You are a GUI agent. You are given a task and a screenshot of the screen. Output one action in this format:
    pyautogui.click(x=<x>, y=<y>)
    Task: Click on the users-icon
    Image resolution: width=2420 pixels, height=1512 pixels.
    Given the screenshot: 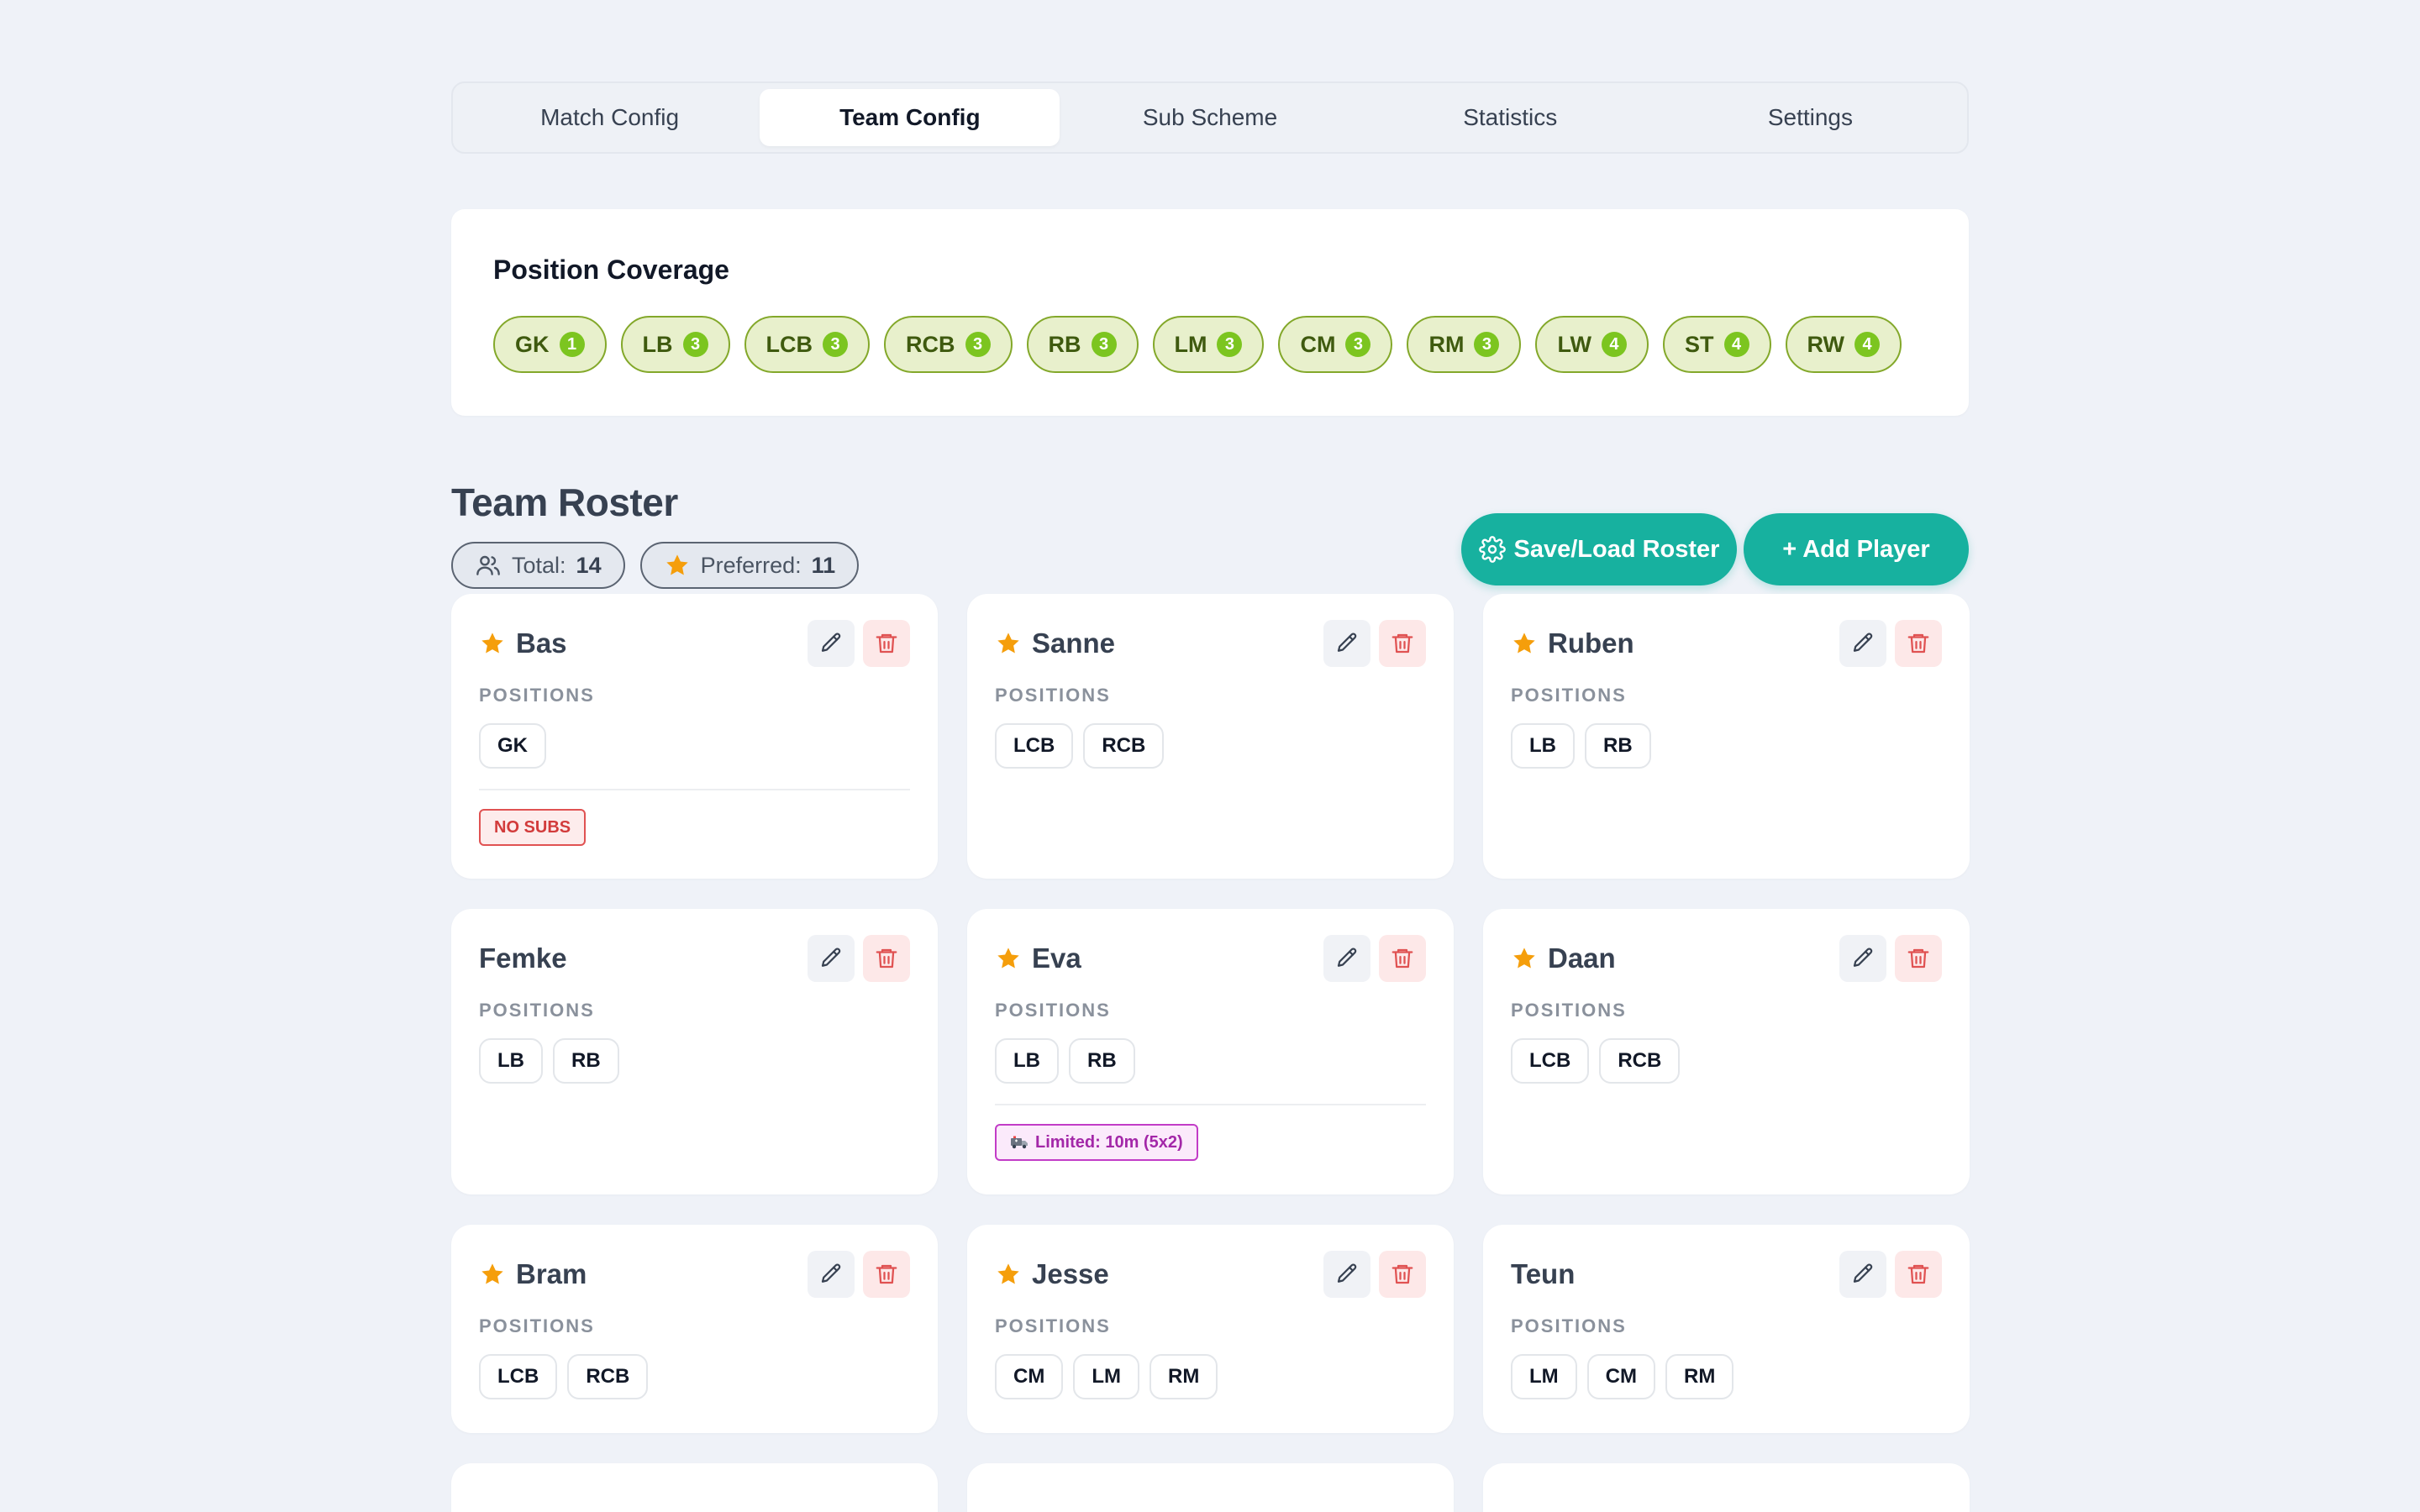 What is the action you would take?
    pyautogui.click(x=488, y=565)
    